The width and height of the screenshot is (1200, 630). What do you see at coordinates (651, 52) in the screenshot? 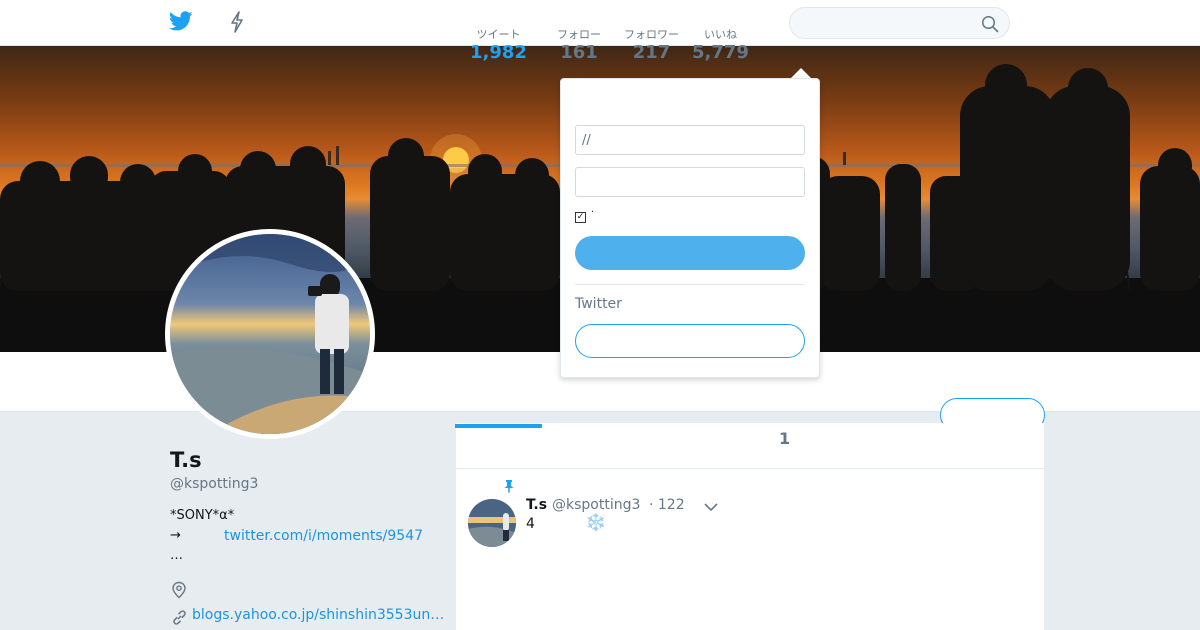
I see `stat-value: 217` at bounding box center [651, 52].